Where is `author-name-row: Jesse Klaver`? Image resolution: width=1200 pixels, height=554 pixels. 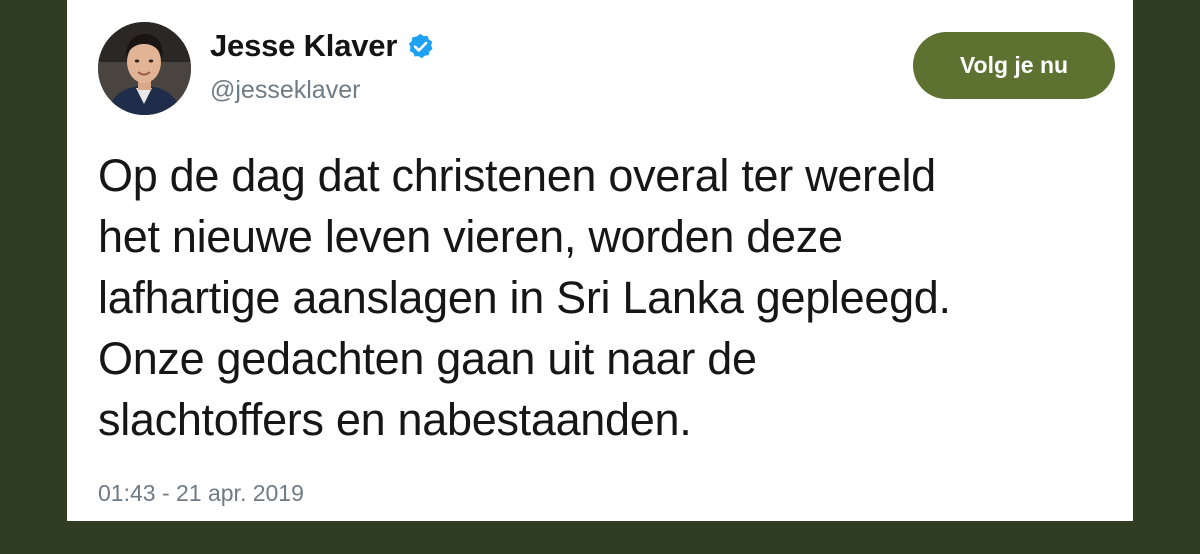 author-name-row: Jesse Klaver is located at coordinates (322, 46).